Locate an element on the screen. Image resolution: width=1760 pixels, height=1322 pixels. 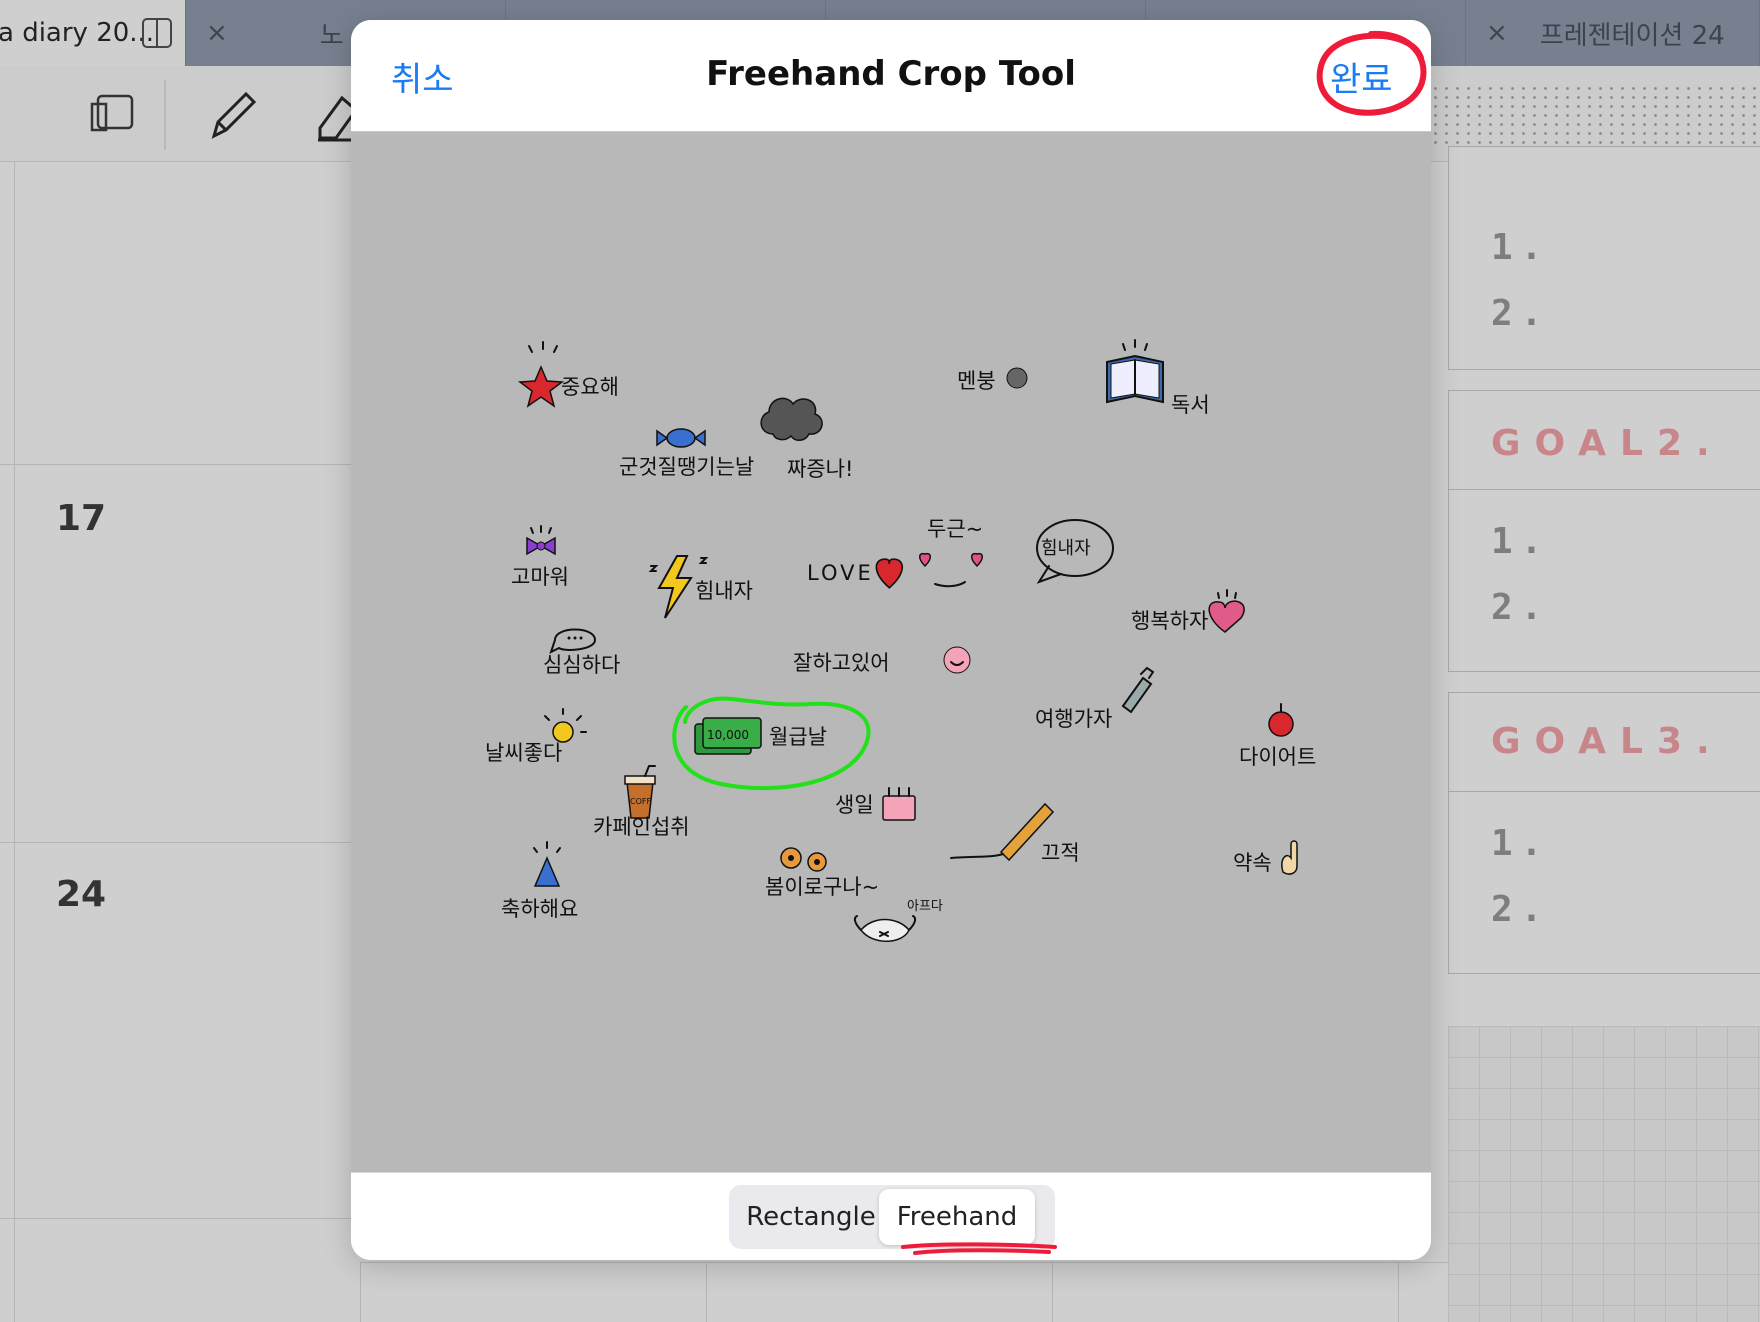
apple-icon is located at coordinates (1281, 720).